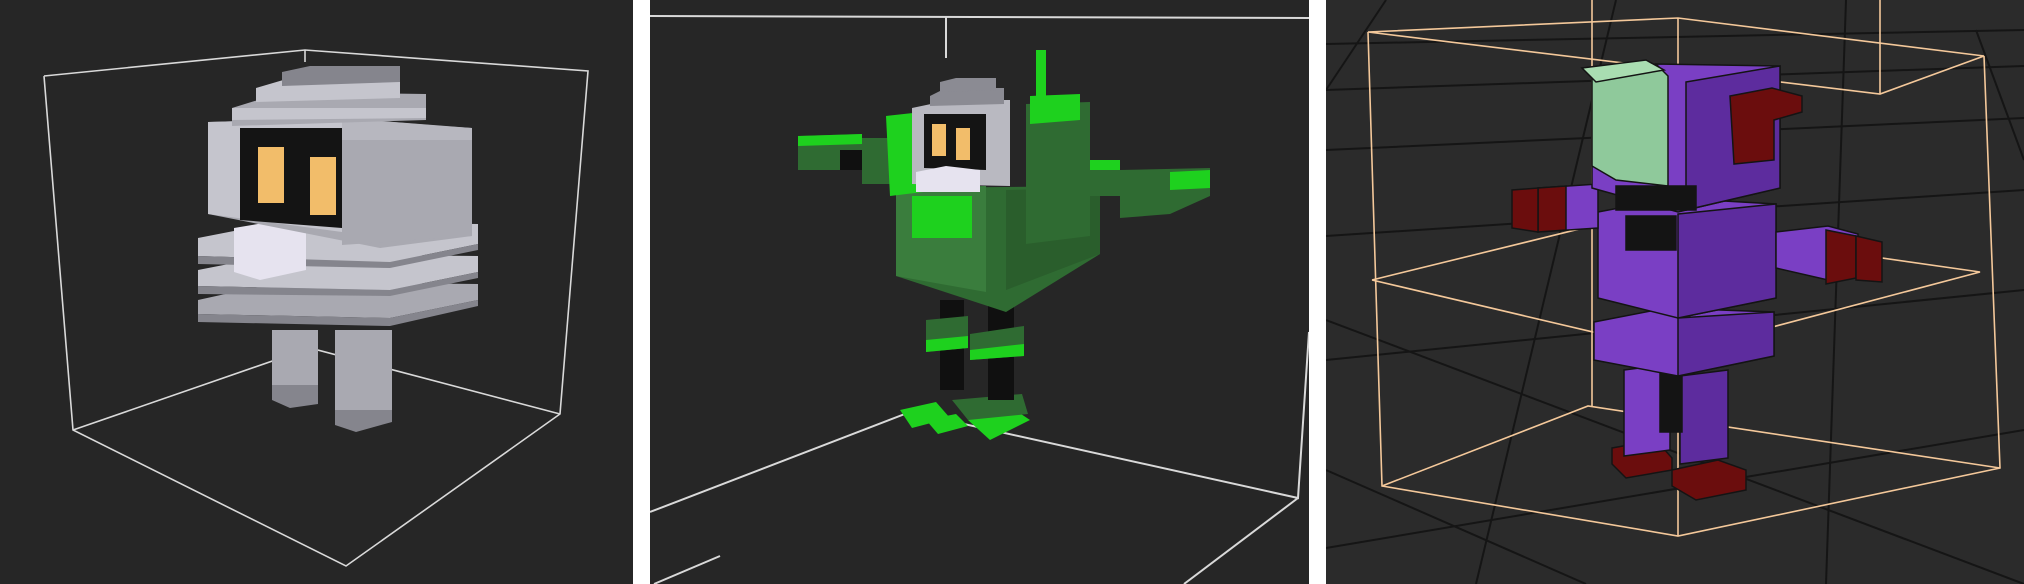 The width and height of the screenshot is (2024, 584). What do you see at coordinates (338, 249) in the screenshot?
I see `grey-robot-voxel-model` at bounding box center [338, 249].